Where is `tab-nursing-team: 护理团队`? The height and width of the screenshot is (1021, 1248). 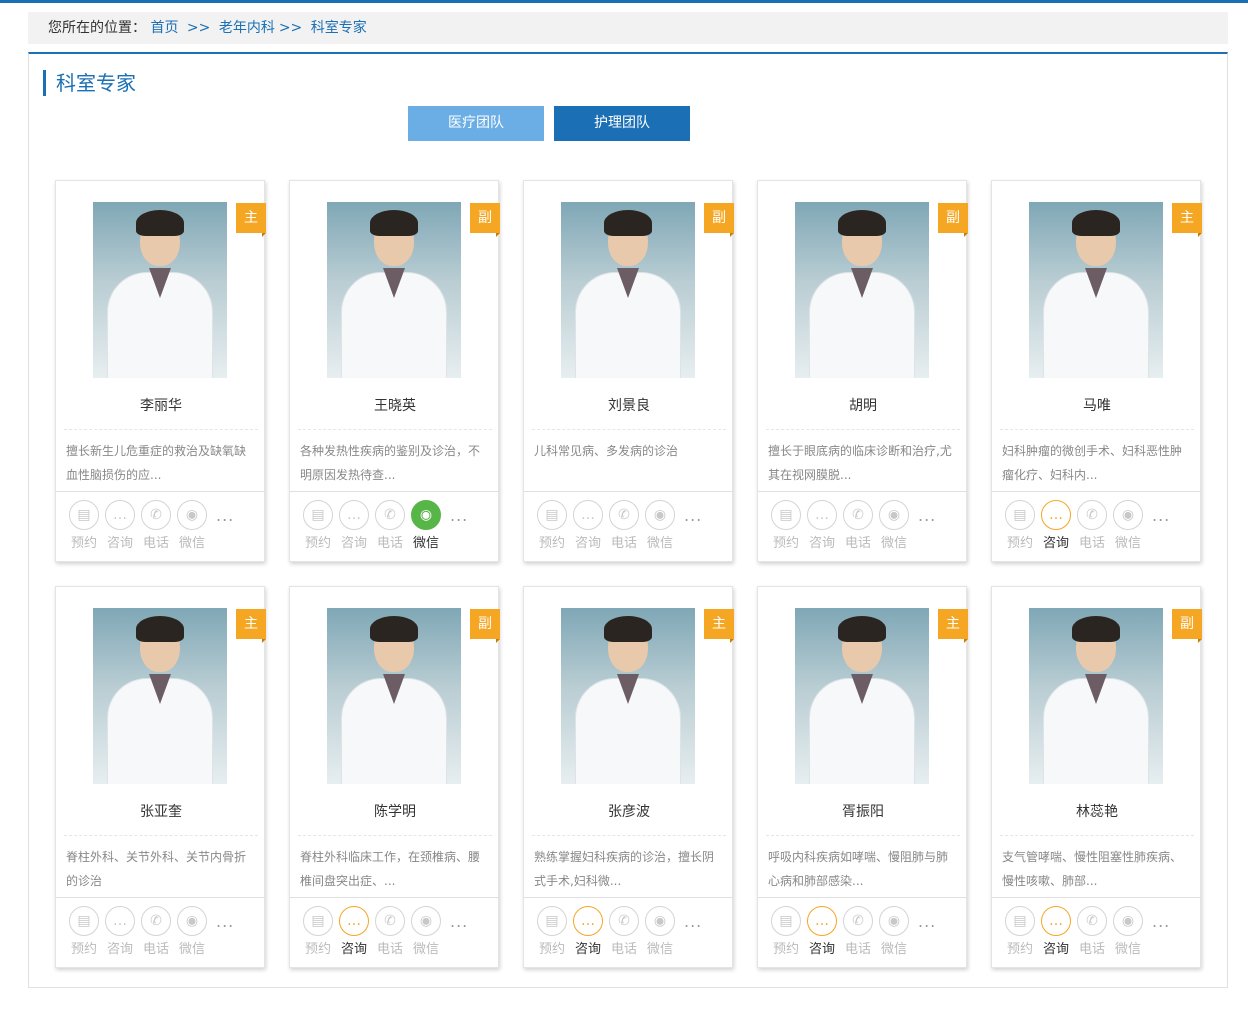 tab-nursing-team: 护理团队 is located at coordinates (622, 123).